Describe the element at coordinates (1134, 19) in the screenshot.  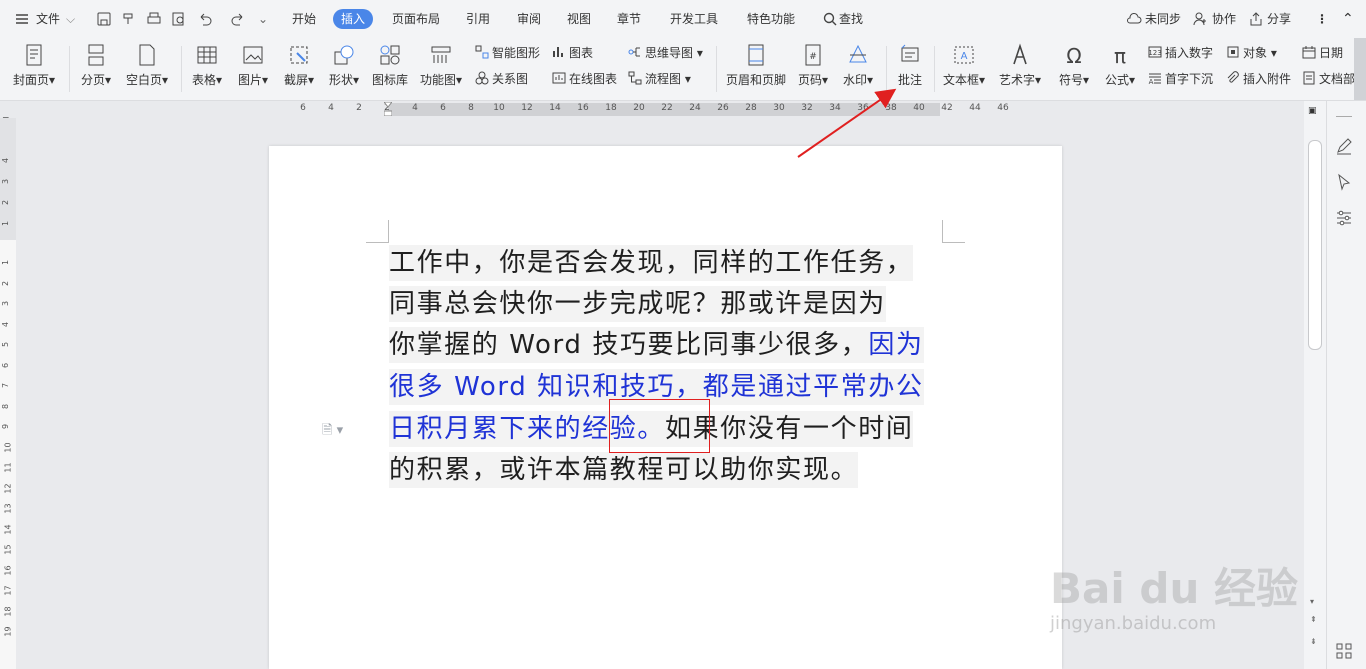
I see `cloud-sync-icon` at that location.